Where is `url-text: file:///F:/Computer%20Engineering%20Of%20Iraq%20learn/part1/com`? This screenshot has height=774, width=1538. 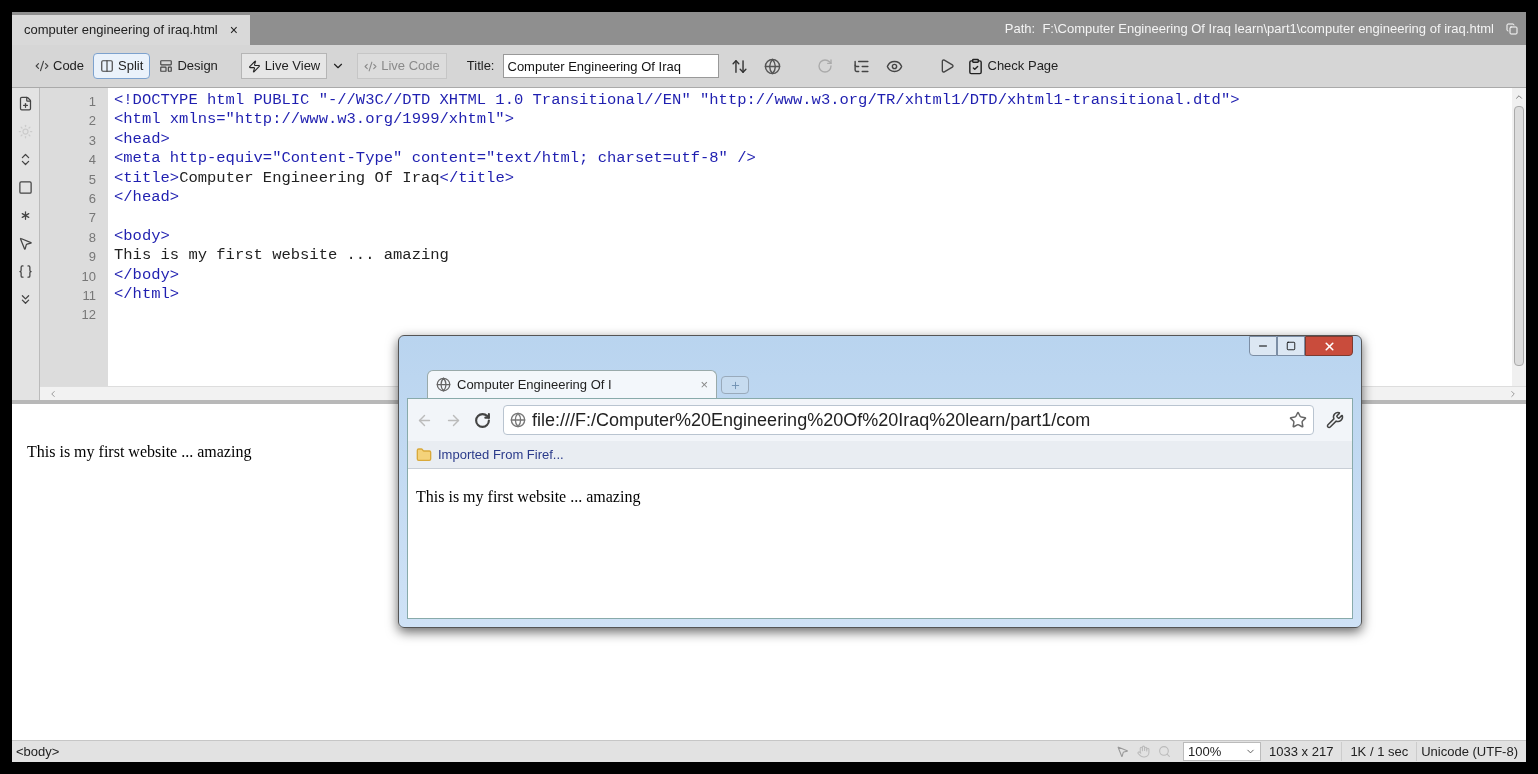 url-text: file:///F:/Computer%20Engineering%20Of%20Iraq%20learn/part1/com is located at coordinates (811, 420).